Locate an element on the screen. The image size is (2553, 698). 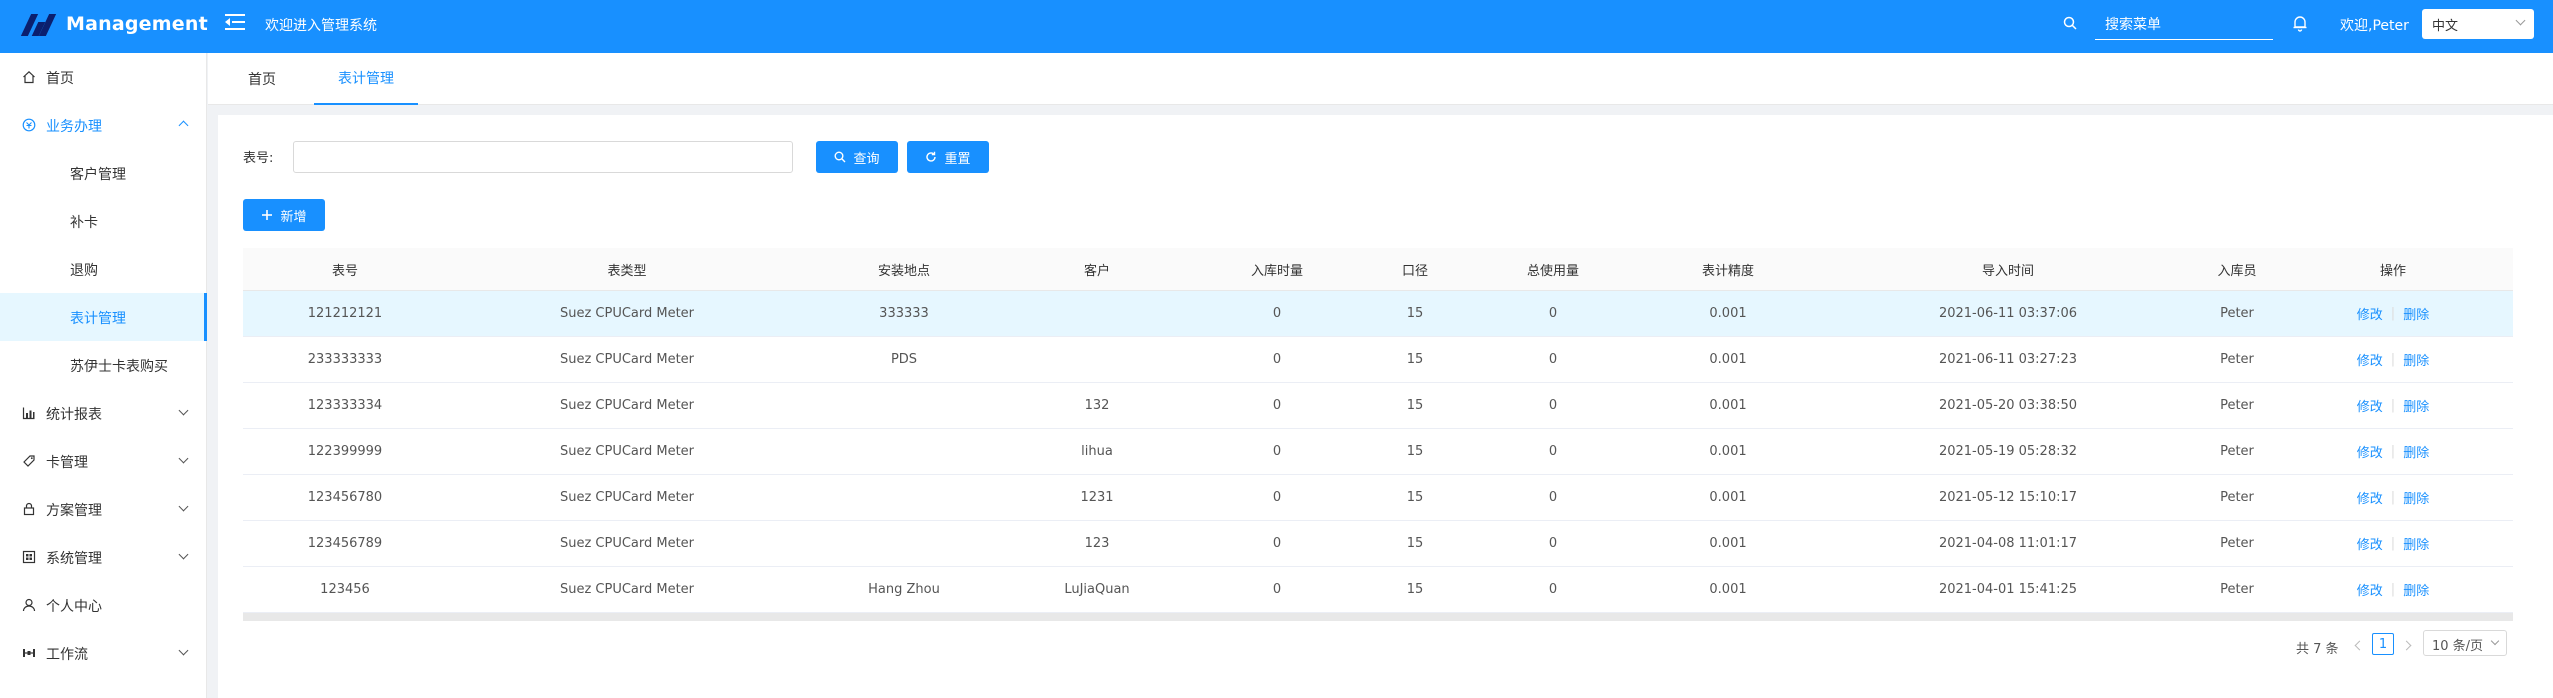
user-greeting: 欢迎,Peter is located at coordinates (2374, 25).